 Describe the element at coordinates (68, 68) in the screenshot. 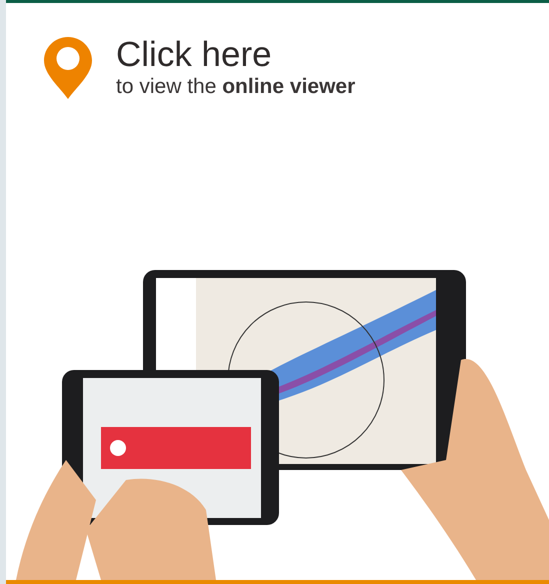

I see `map-pin-icon` at that location.